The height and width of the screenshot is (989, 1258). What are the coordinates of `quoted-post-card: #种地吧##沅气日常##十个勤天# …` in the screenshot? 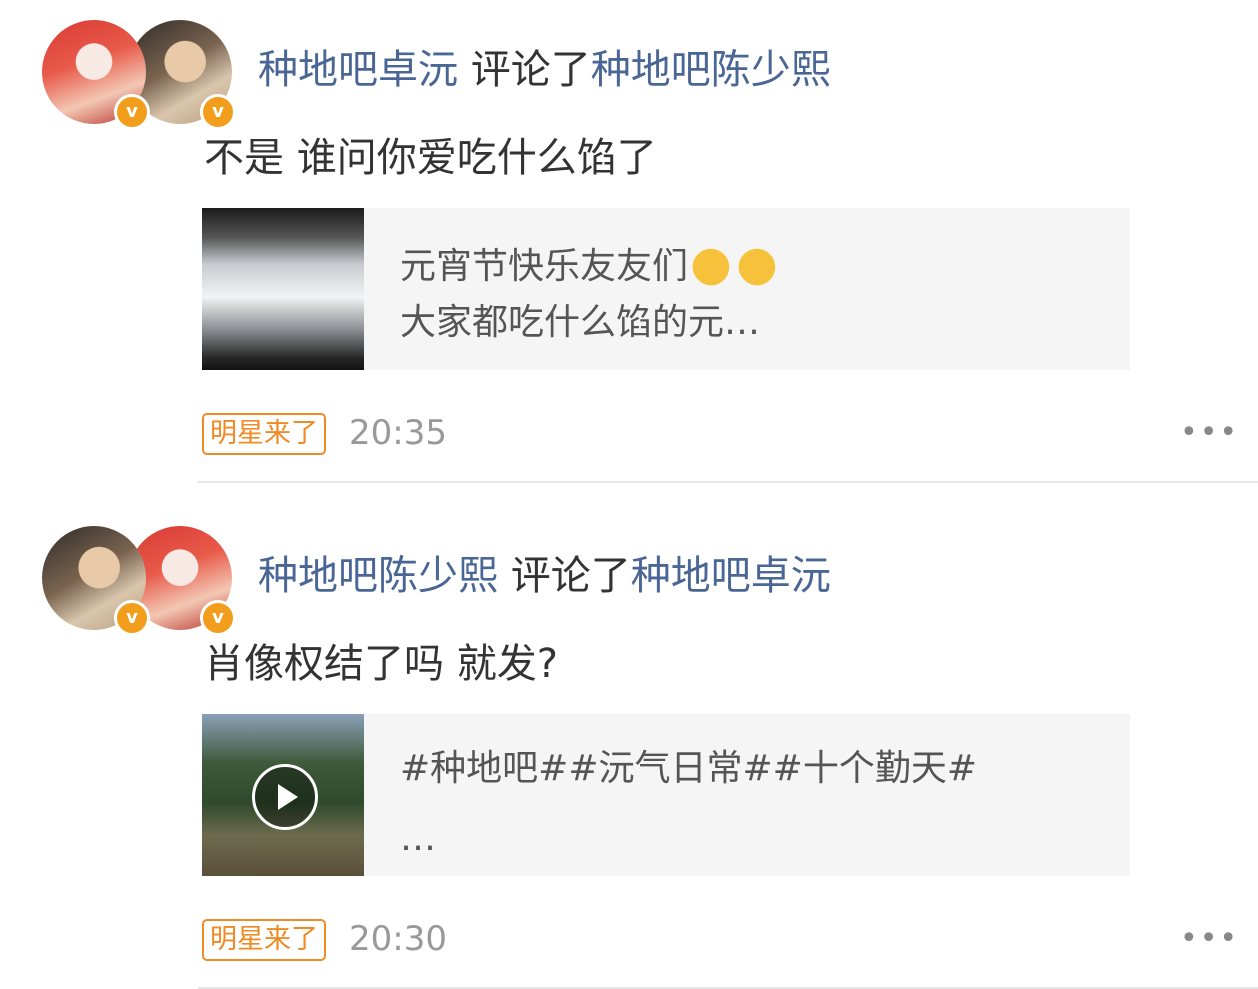 It's located at (666, 795).